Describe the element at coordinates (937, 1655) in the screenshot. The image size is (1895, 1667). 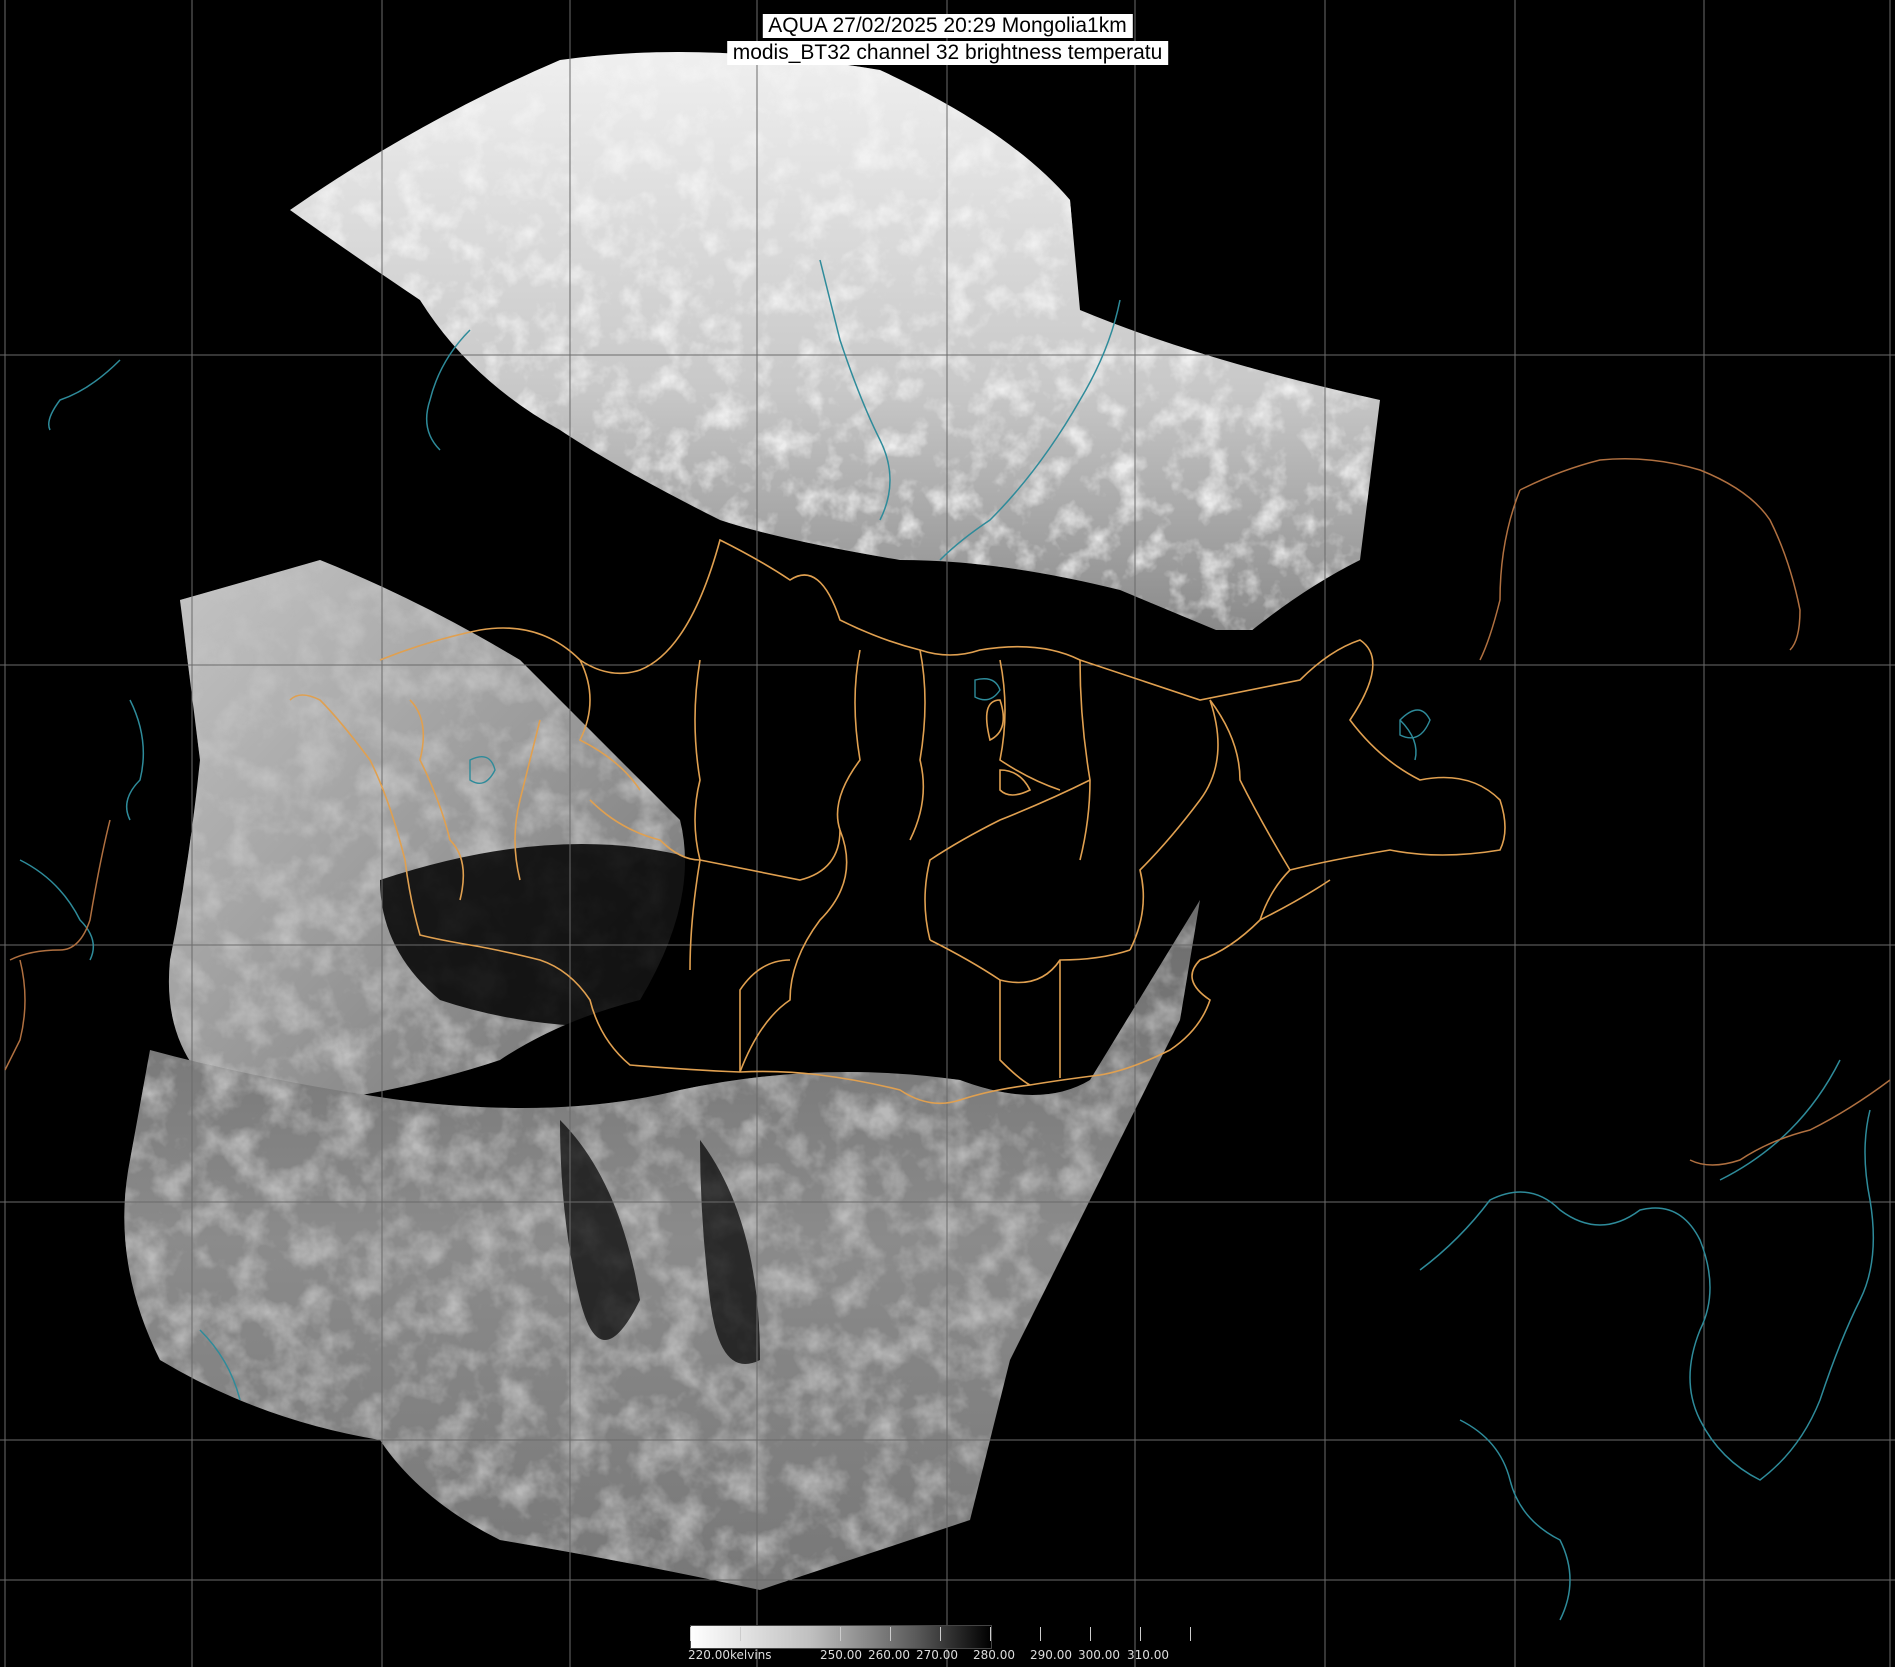
I see `legend-label-270: 270.00` at that location.